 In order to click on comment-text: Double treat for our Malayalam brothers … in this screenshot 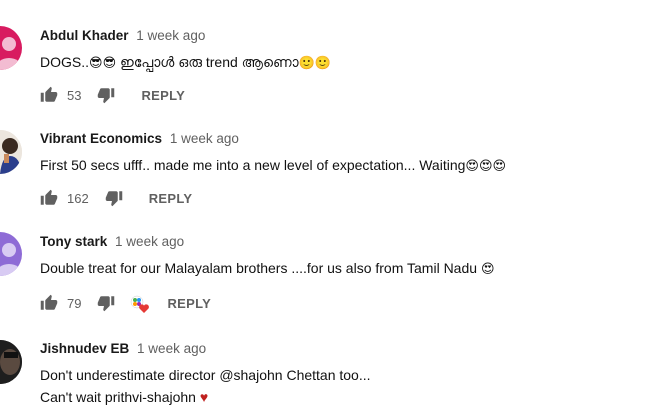, I will do `click(267, 268)`.